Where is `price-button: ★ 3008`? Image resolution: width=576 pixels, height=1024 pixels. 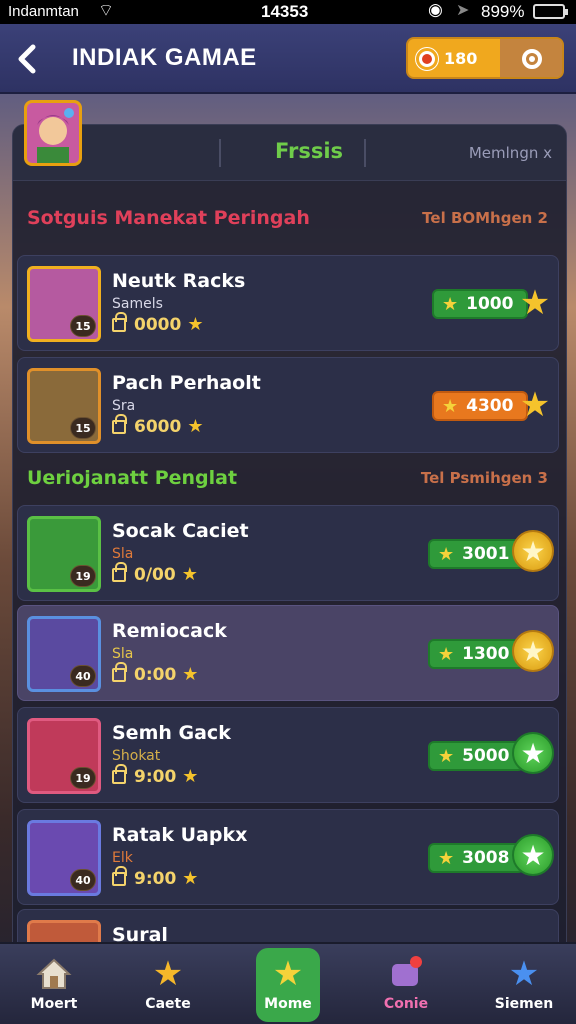 price-button: ★ 3008 is located at coordinates (476, 858).